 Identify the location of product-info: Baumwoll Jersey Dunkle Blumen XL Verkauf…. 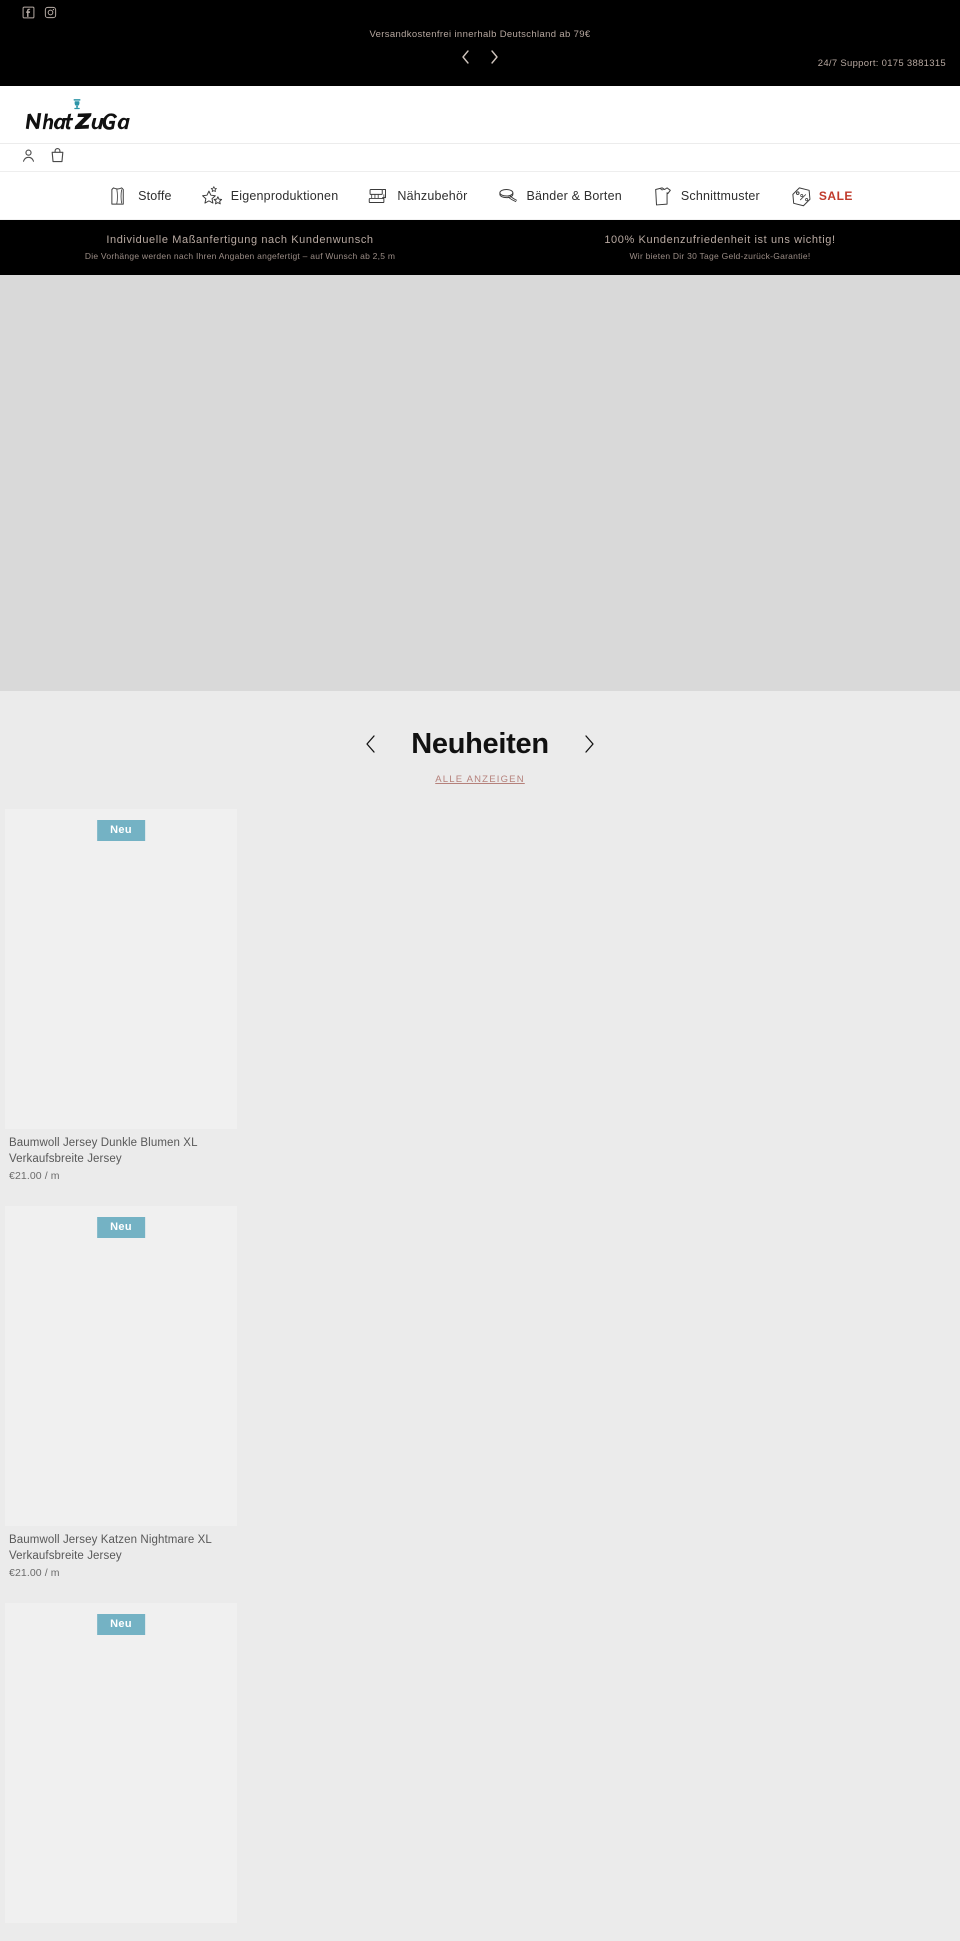
(121, 1156).